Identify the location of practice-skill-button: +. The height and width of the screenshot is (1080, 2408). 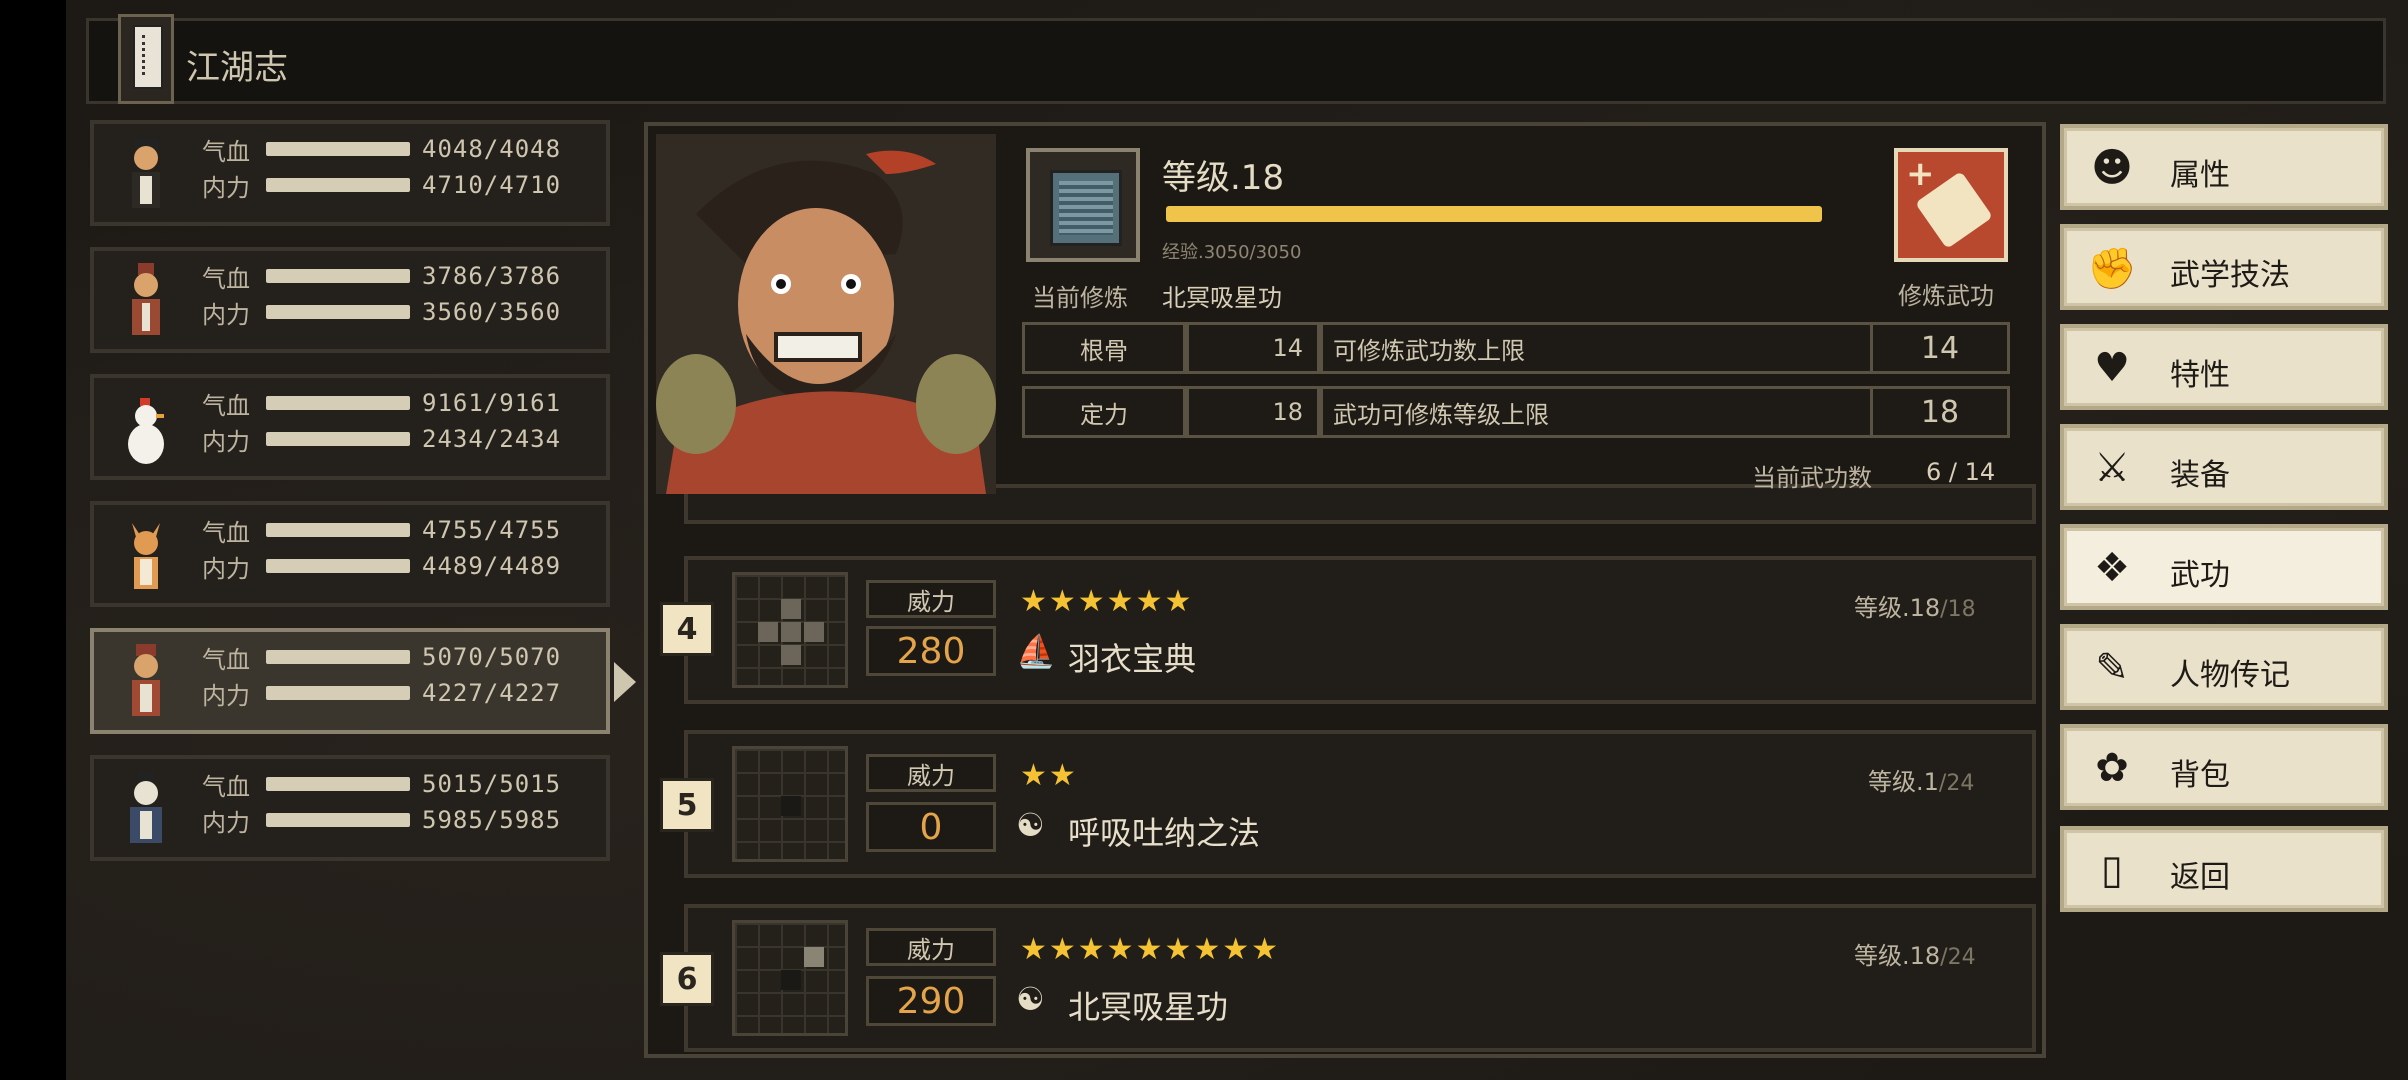
(1951, 205).